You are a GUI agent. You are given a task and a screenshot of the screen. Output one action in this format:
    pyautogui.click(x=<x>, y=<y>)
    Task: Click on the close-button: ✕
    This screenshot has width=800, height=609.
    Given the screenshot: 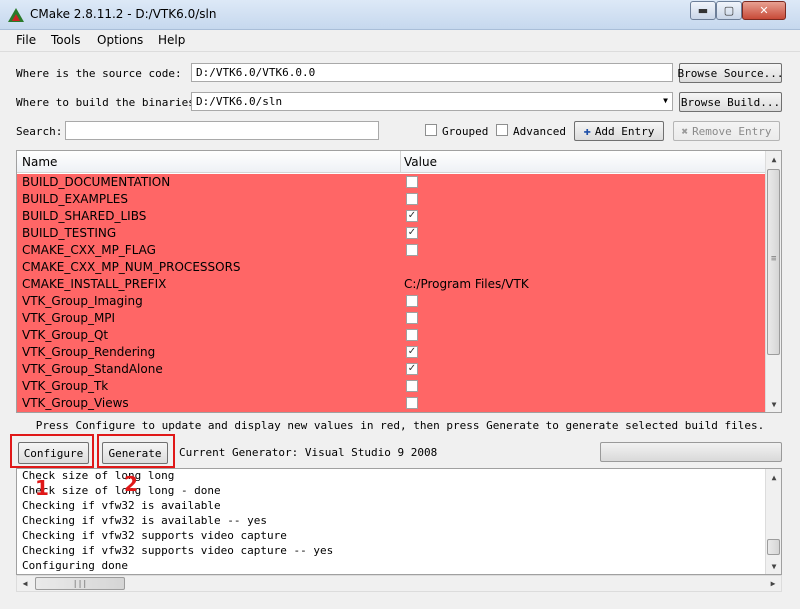 What is the action you would take?
    pyautogui.click(x=764, y=10)
    